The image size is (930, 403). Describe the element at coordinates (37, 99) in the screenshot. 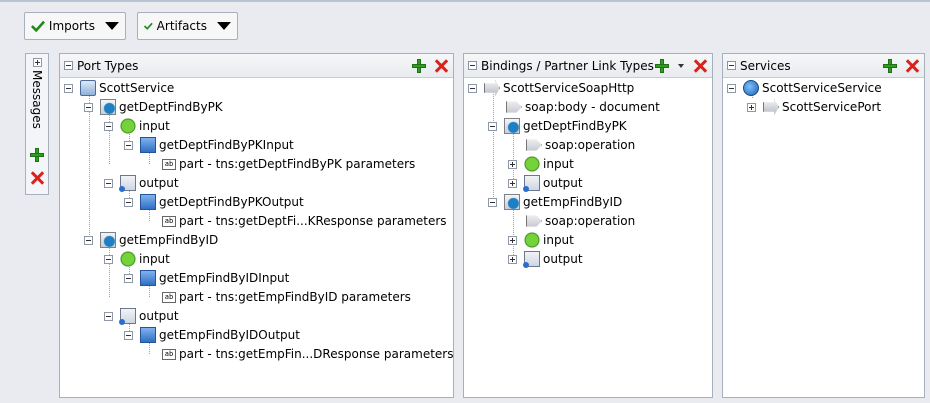

I see `messages-label: Messages` at that location.